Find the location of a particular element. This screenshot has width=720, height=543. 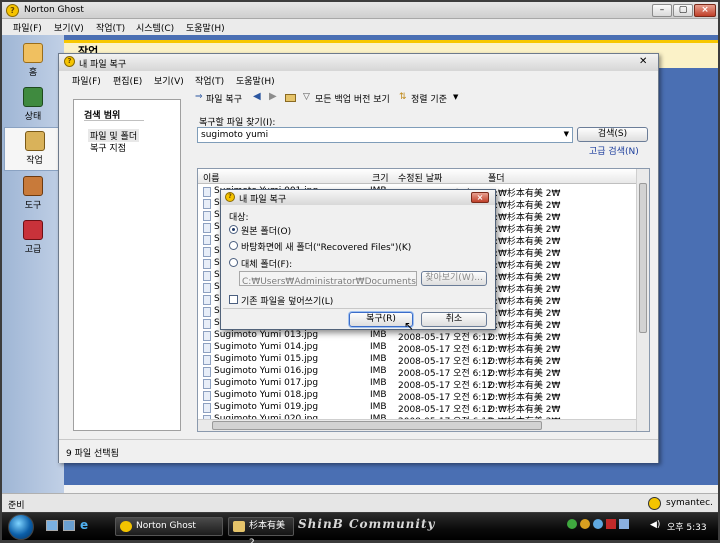

radio-alternate-folder is located at coordinates (233, 262).